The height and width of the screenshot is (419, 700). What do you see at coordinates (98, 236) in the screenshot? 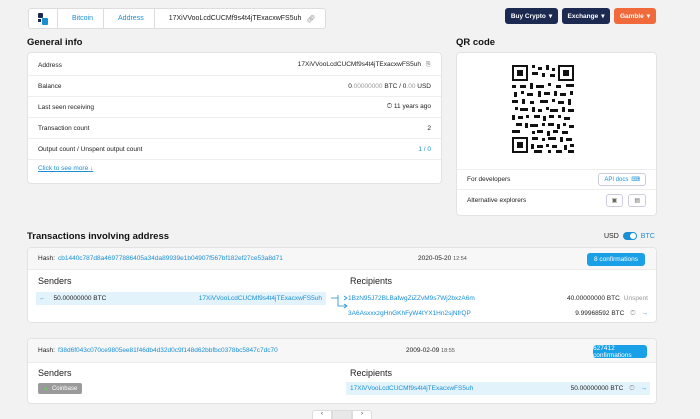
I see `transactions-title: Transactions involving address` at bounding box center [98, 236].